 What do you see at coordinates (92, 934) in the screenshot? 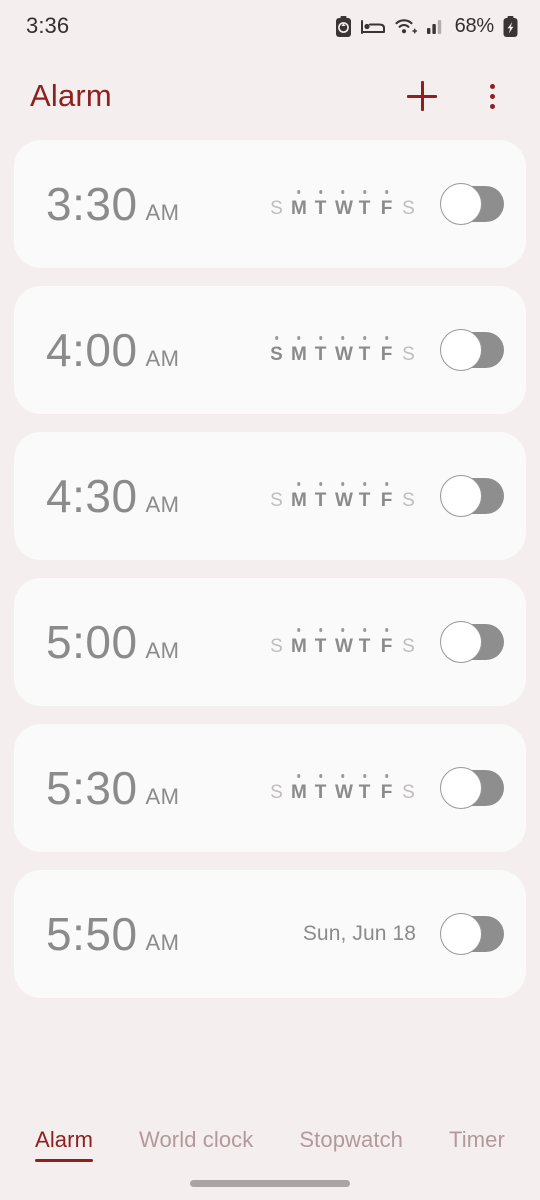
I see `alarm-time-value: 5:50` at bounding box center [92, 934].